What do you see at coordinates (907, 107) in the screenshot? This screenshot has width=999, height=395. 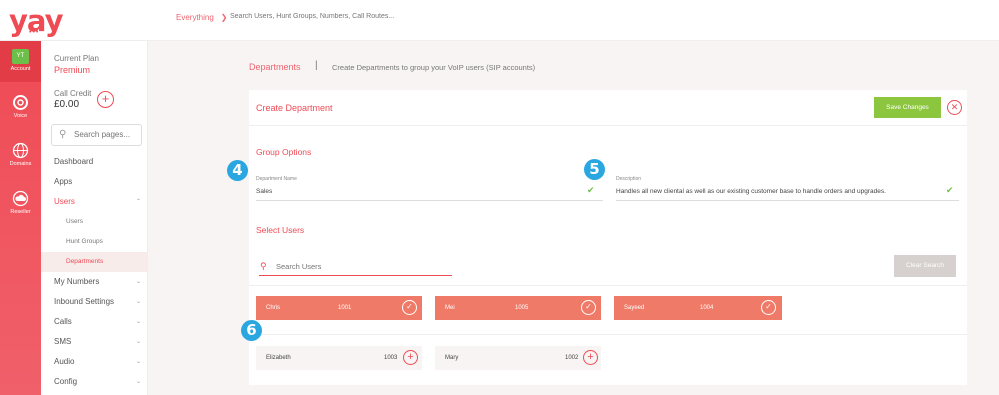 I see `save-changes-button: Save Changes` at bounding box center [907, 107].